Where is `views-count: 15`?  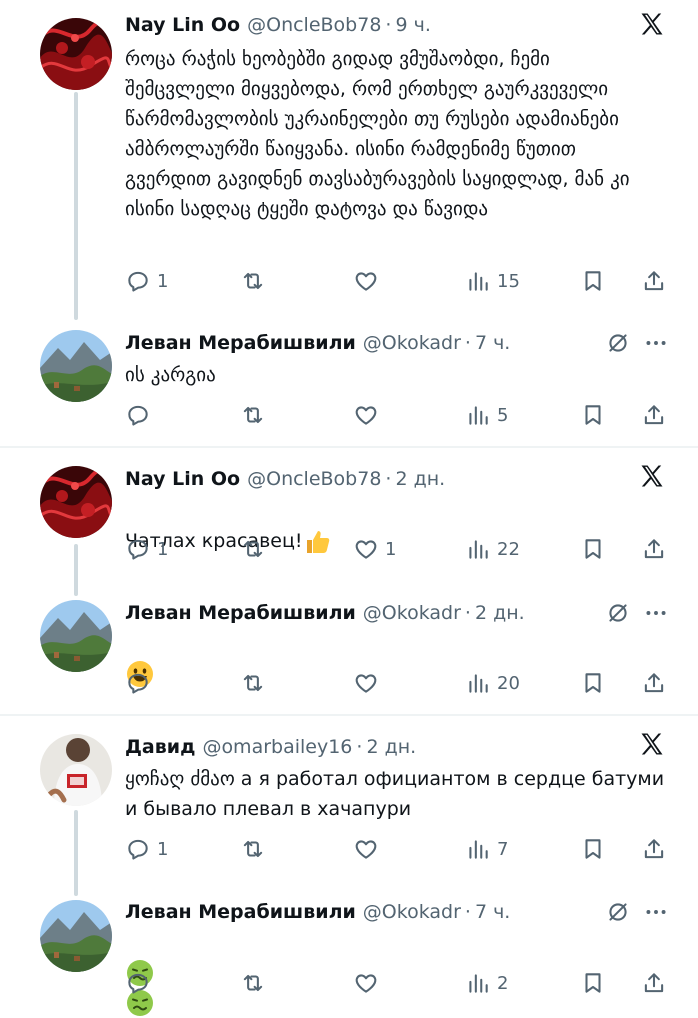
views-count: 15 is located at coordinates (508, 281).